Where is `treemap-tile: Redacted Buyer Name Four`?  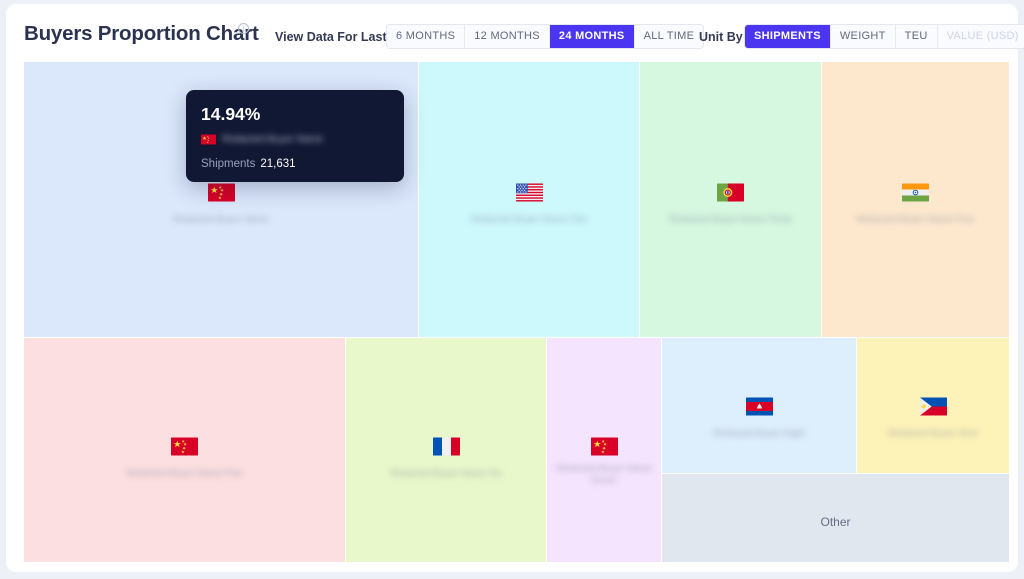 treemap-tile: Redacted Buyer Name Four is located at coordinates (915, 199).